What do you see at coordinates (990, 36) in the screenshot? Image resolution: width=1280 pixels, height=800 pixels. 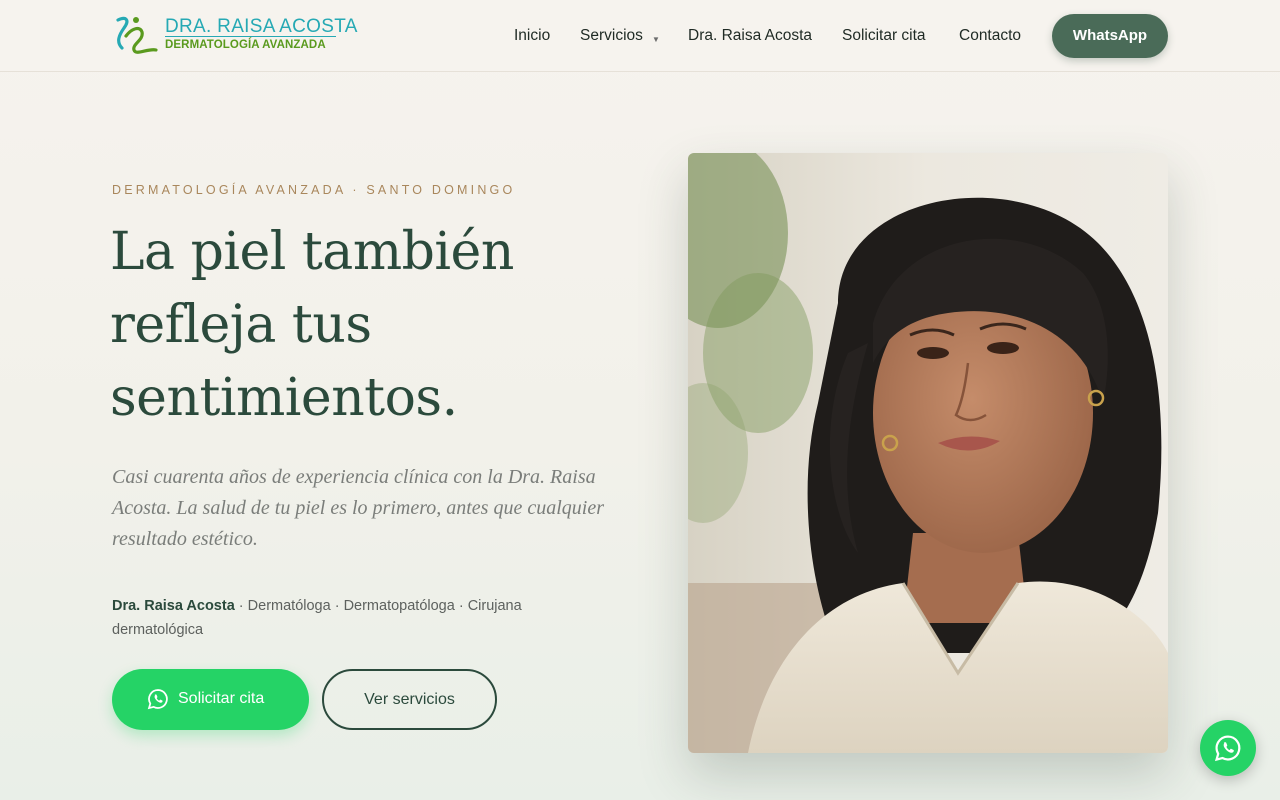 I see `nav-item-contacto: Contacto` at bounding box center [990, 36].